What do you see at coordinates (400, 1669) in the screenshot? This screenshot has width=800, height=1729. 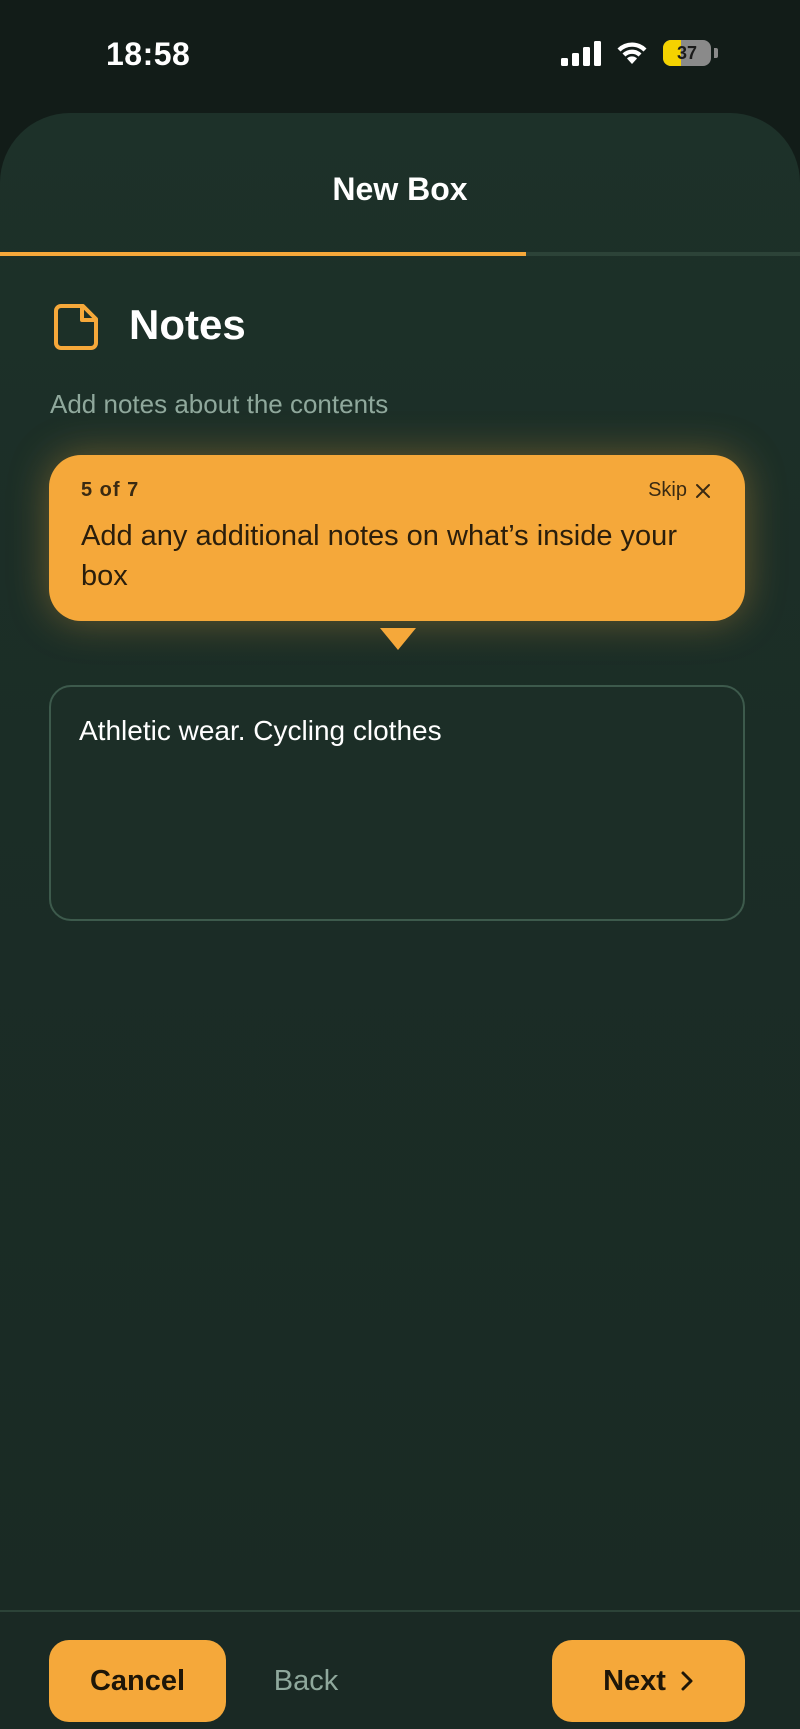 I see `footer-bar: Cancel Back Next` at bounding box center [400, 1669].